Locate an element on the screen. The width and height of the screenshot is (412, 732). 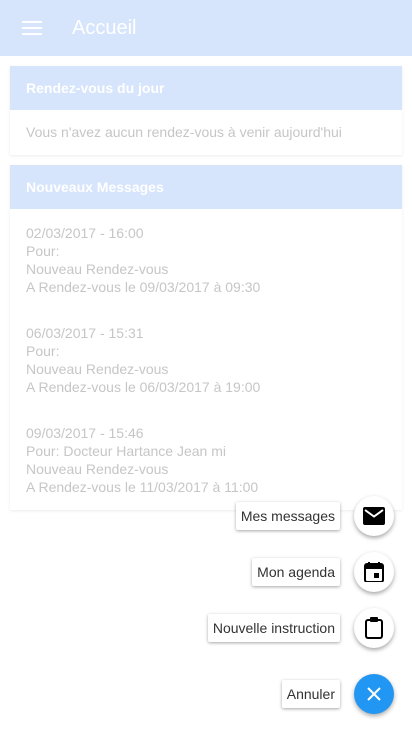
agenda-label: Mon agenda is located at coordinates (296, 572).